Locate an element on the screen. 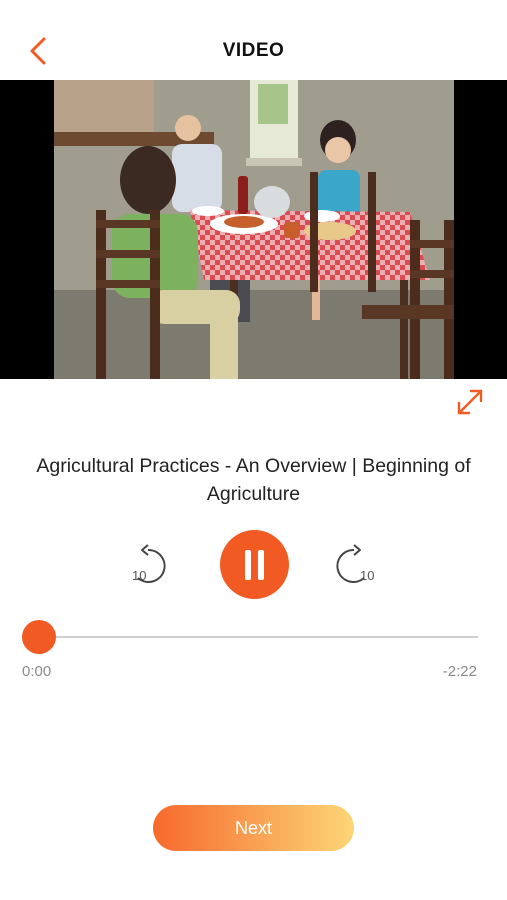 This screenshot has width=507, height=900. progress-track is located at coordinates (250, 637).